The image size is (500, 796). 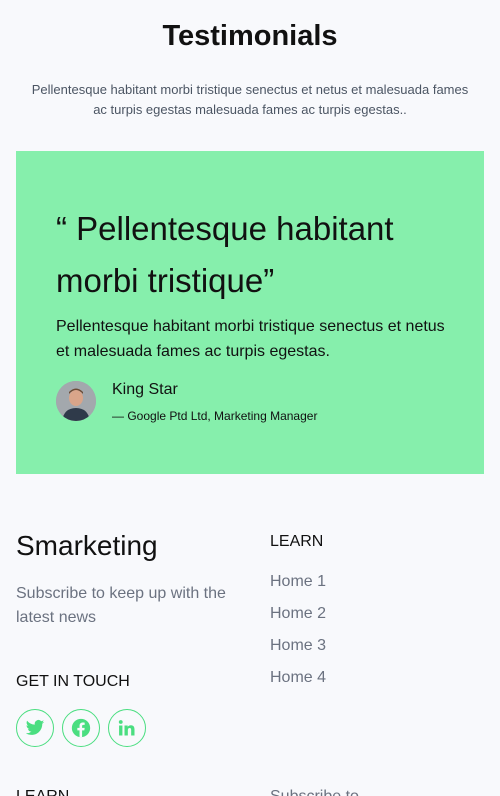 What do you see at coordinates (145, 389) in the screenshot?
I see `author-name: King Star` at bounding box center [145, 389].